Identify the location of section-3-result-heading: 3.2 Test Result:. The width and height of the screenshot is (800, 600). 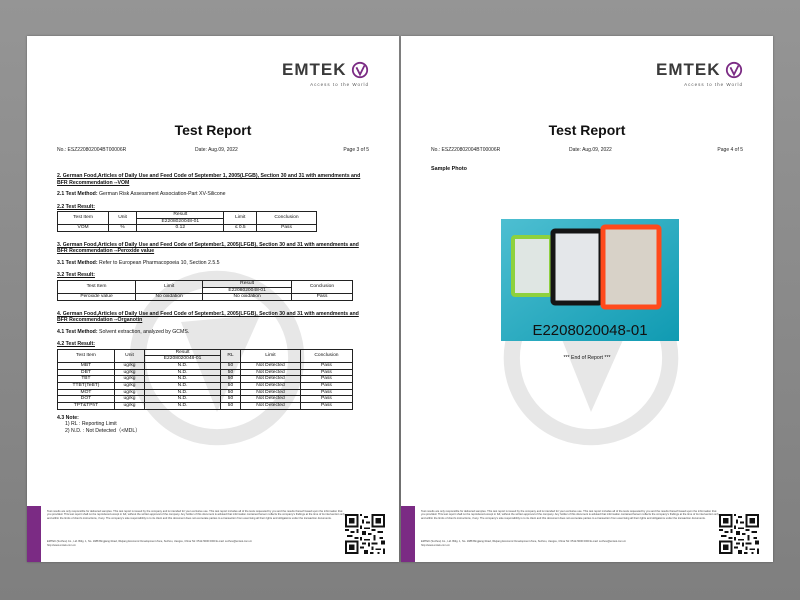
(76, 275).